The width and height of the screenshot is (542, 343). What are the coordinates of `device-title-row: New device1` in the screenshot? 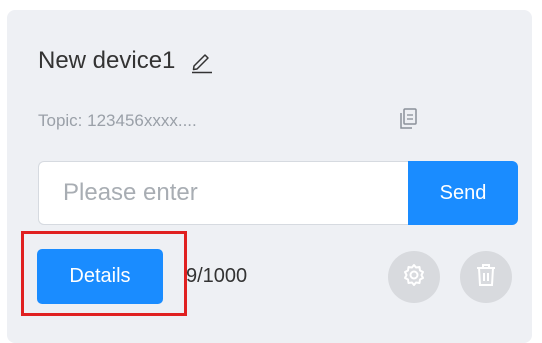 It's located at (126, 61).